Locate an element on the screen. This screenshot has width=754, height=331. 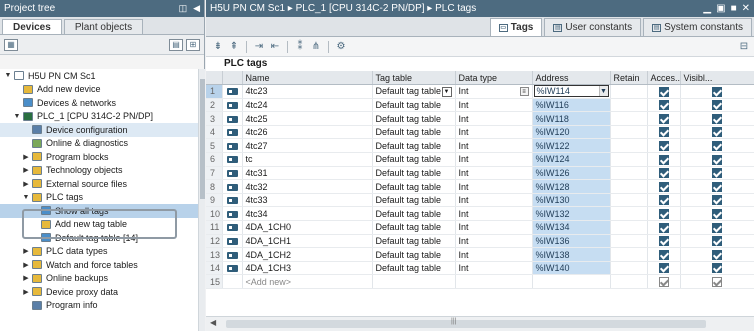
data-type-picker-icon: ≡ is located at coordinates (524, 92).